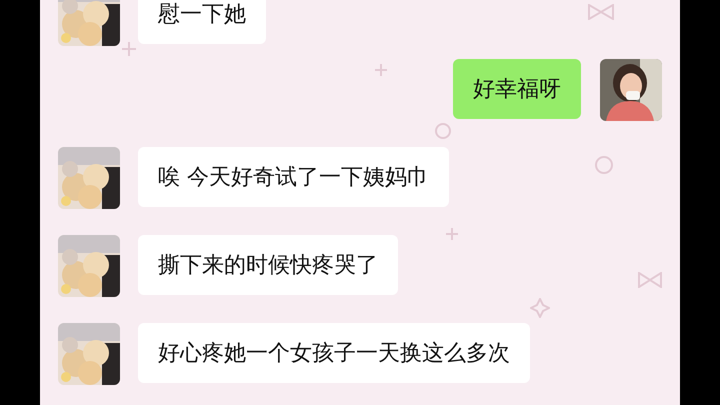 This screenshot has width=720, height=405. What do you see at coordinates (268, 265) in the screenshot?
I see `message-bubble: 撕下来的时候快疼哭了` at bounding box center [268, 265].